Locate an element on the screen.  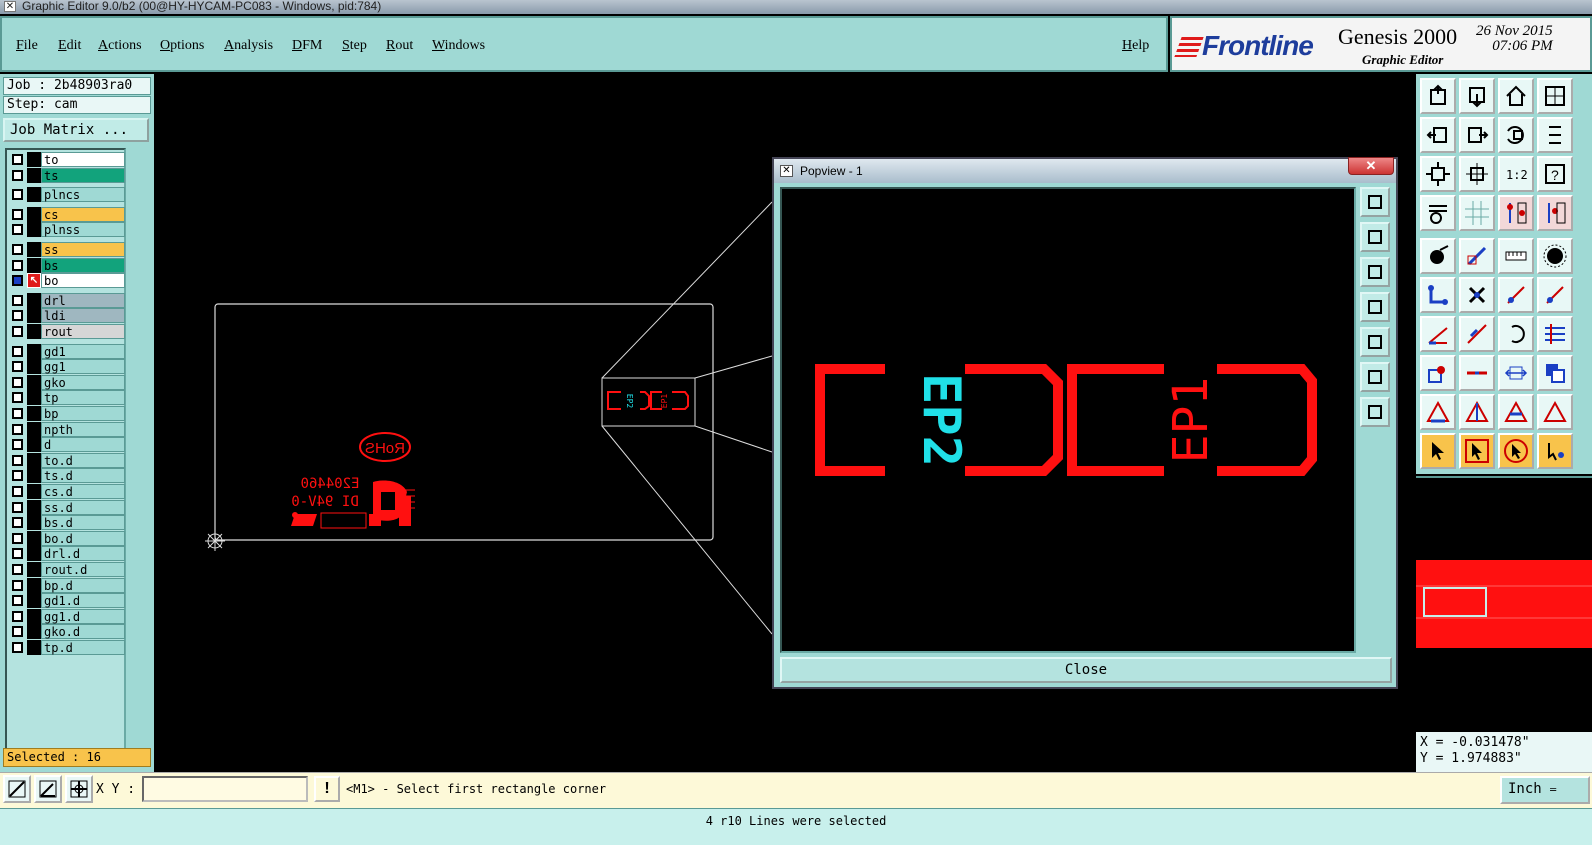
layer-row-gd1: gd1 is located at coordinates (67, 351).